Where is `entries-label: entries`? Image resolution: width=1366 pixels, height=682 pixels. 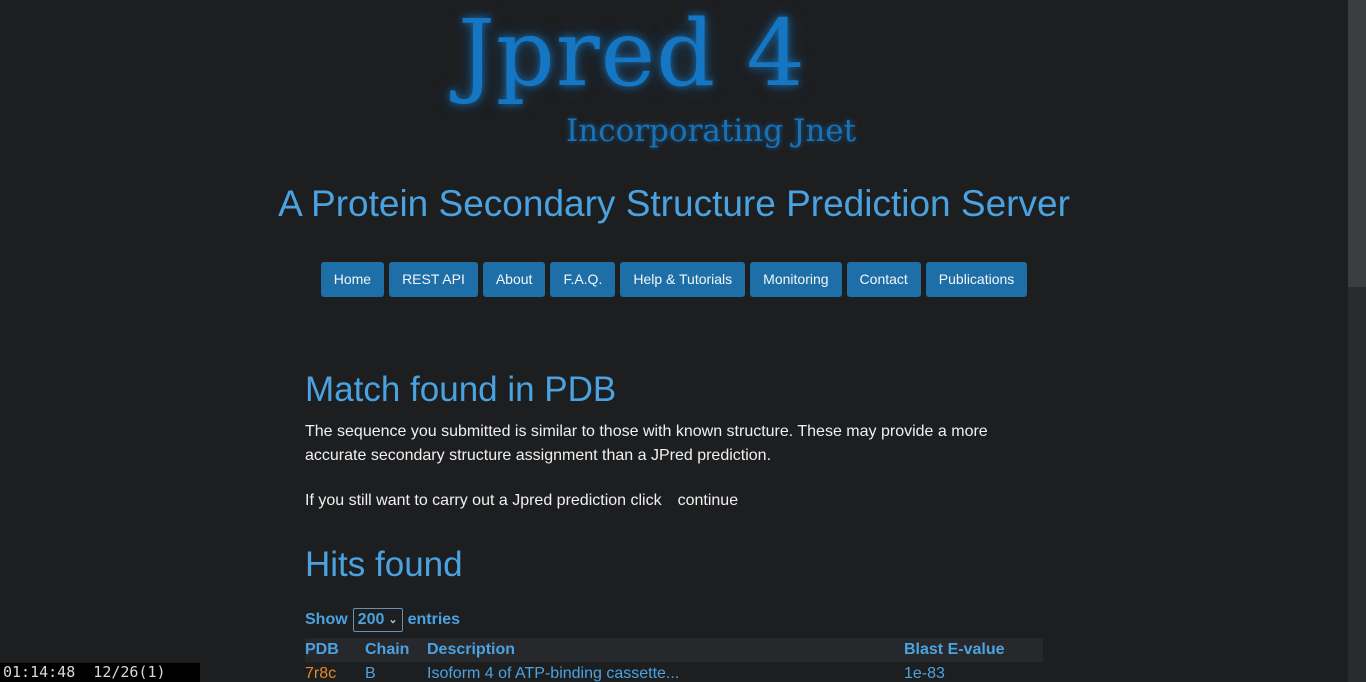
entries-label: entries is located at coordinates (434, 619).